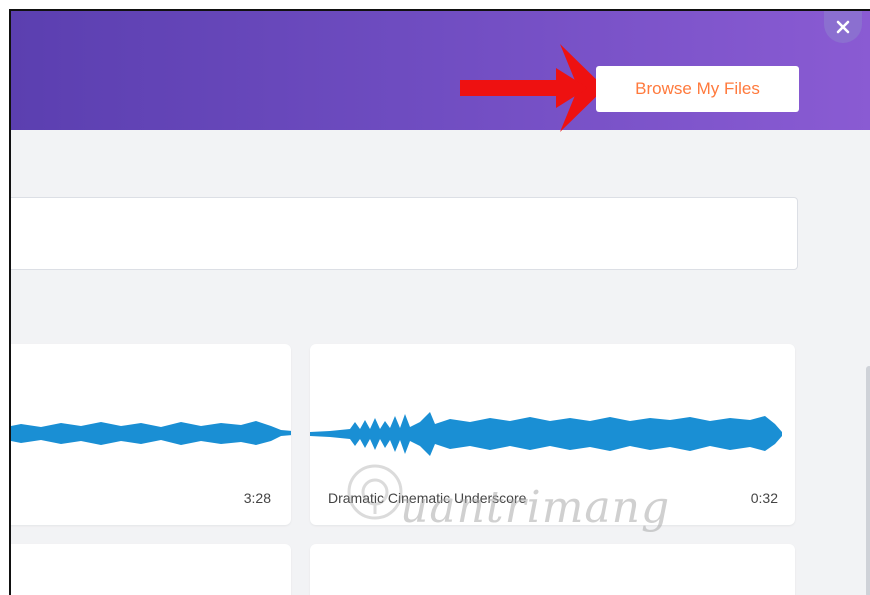 This screenshot has width=870, height=595. Describe the element at coordinates (697, 89) in the screenshot. I see `browse-my-files-button: Browse My Files` at that location.